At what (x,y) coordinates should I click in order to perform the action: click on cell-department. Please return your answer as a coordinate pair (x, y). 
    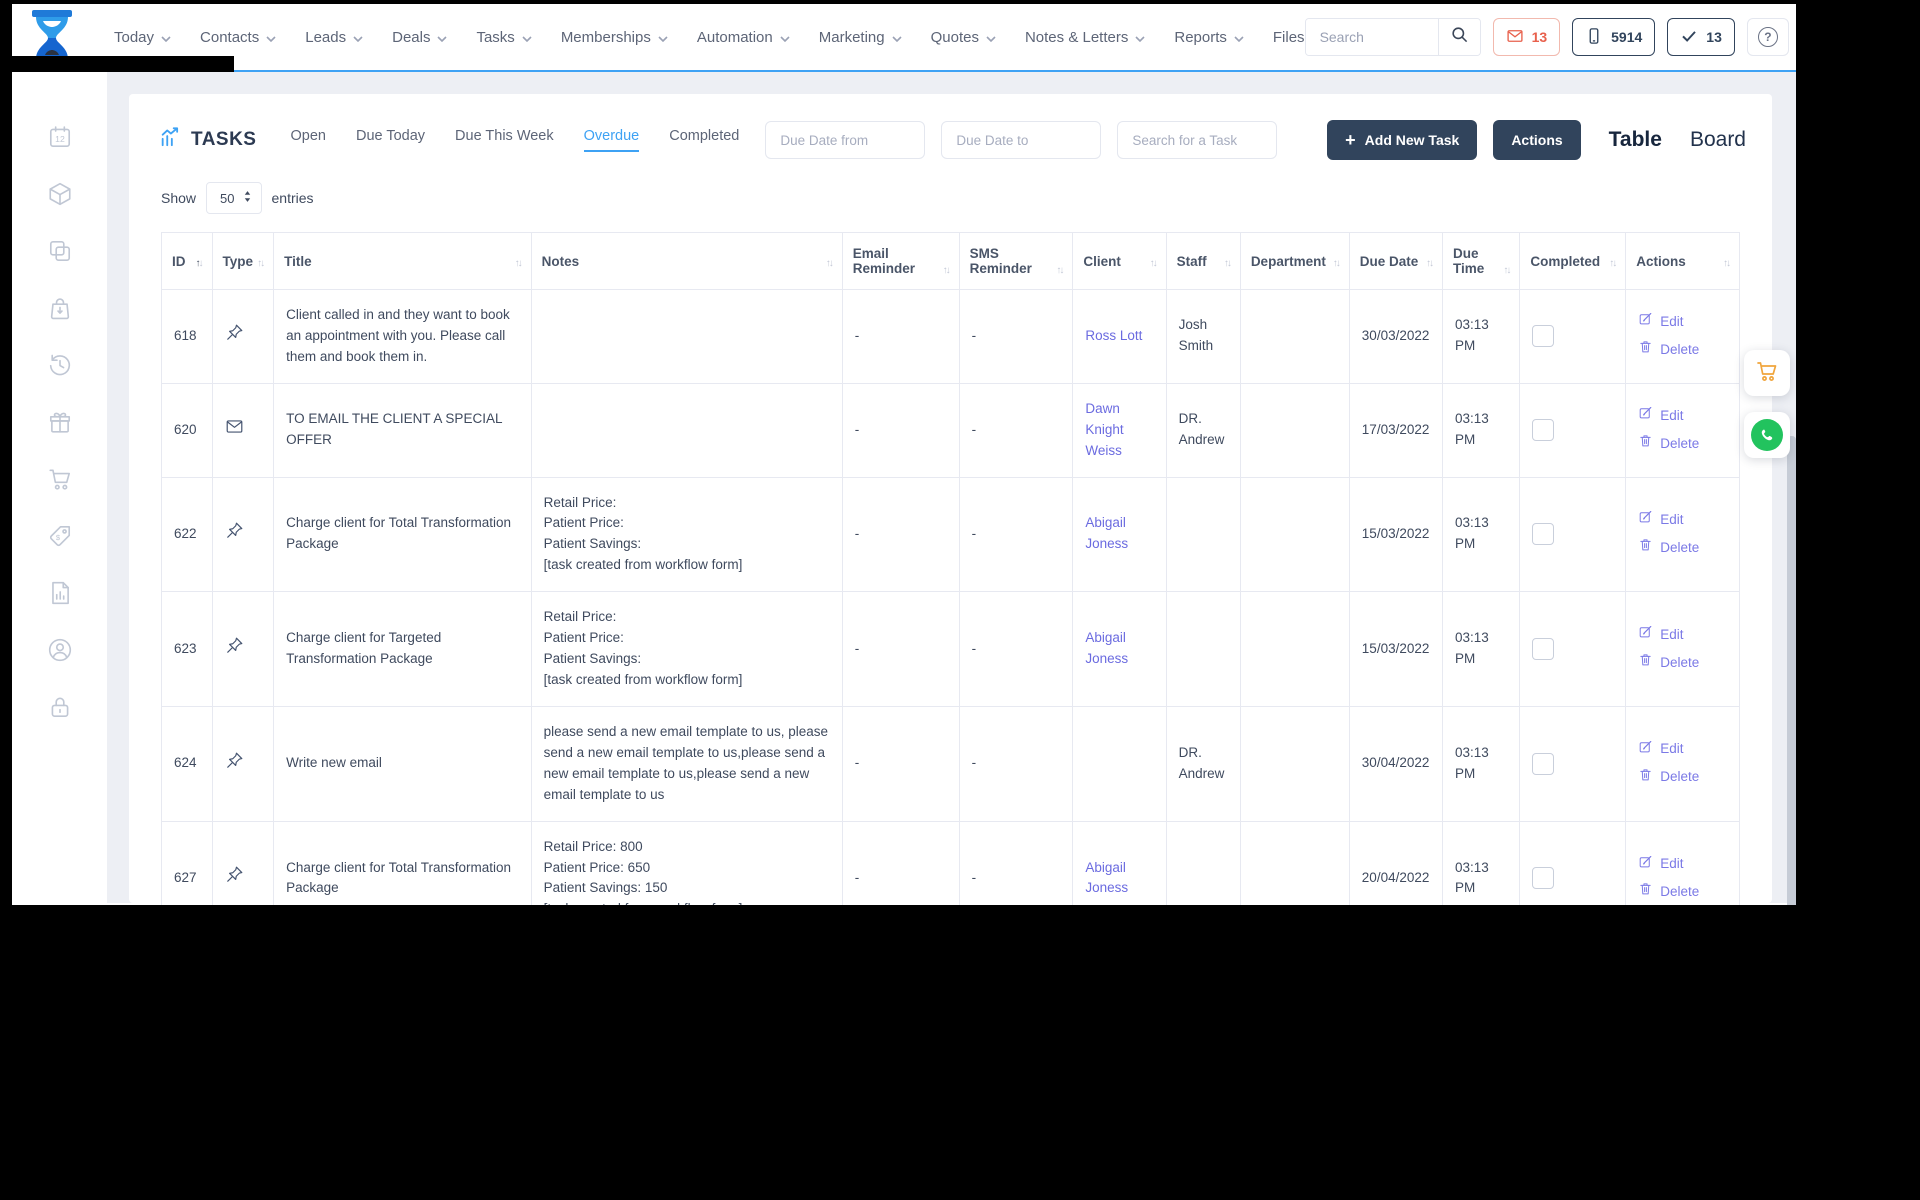
    Looking at the image, I should click on (1294, 862).